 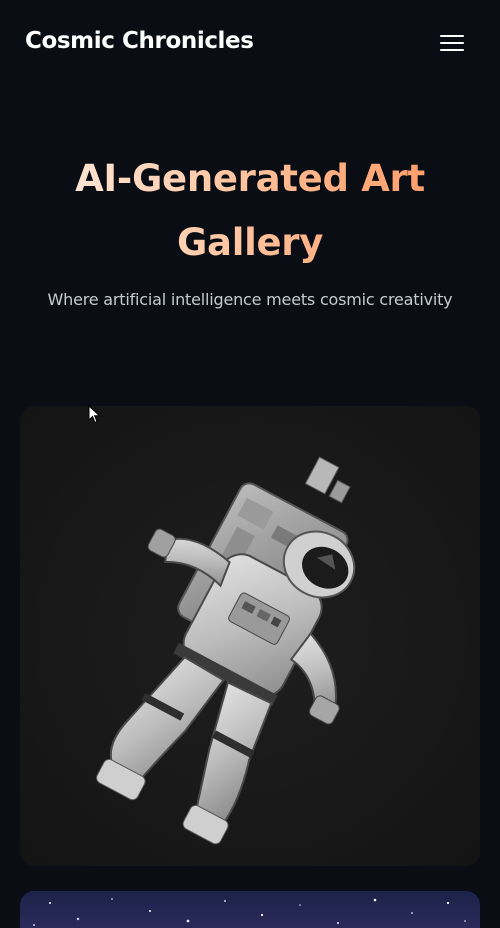 I want to click on site-brand-title: Cosmic Chronicles, so click(x=139, y=41).